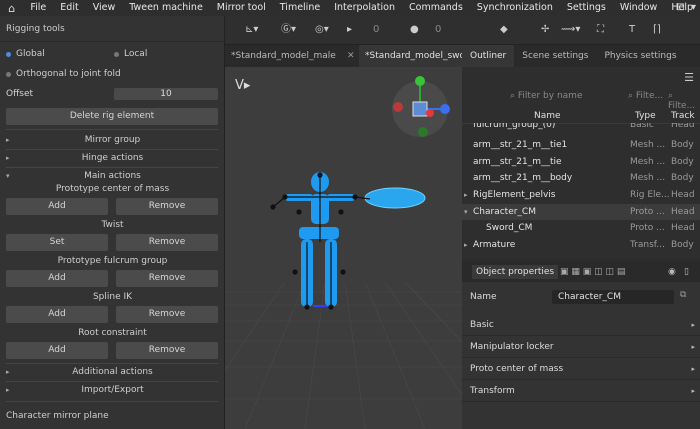 This screenshot has height=429, width=700. What do you see at coordinates (581, 178) in the screenshot?
I see `table-row: arm__str_21_m__body Mesh ... Body` at bounding box center [581, 178].